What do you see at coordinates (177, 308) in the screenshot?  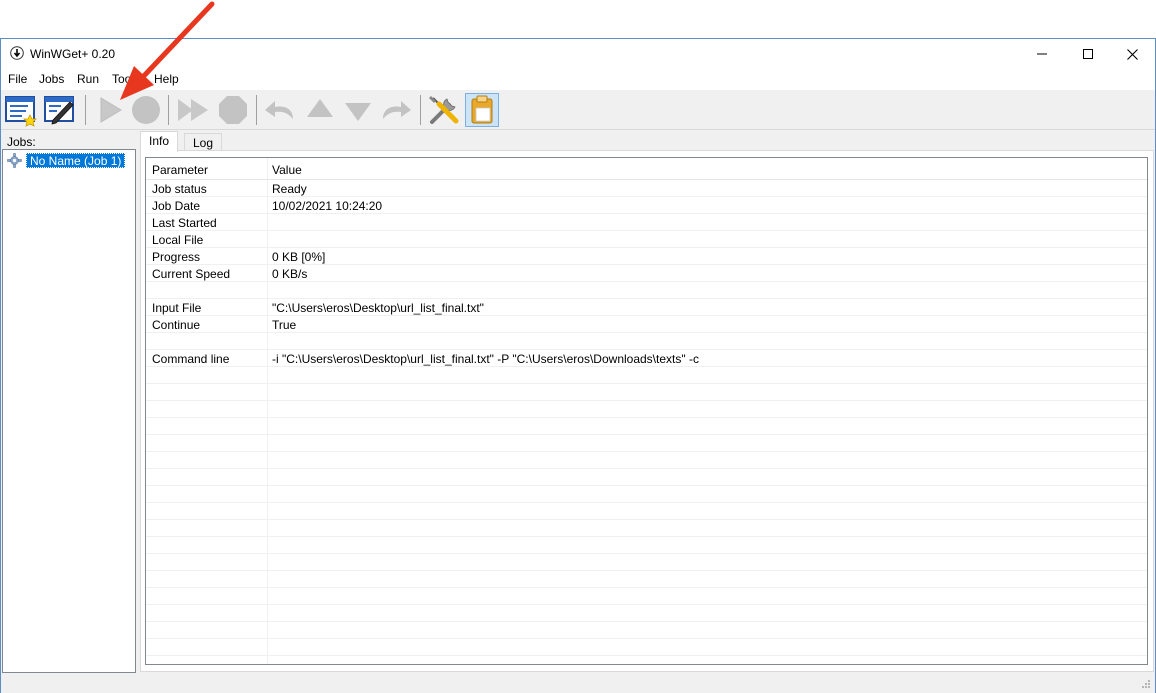 I see `cell-parameter: Input File` at bounding box center [177, 308].